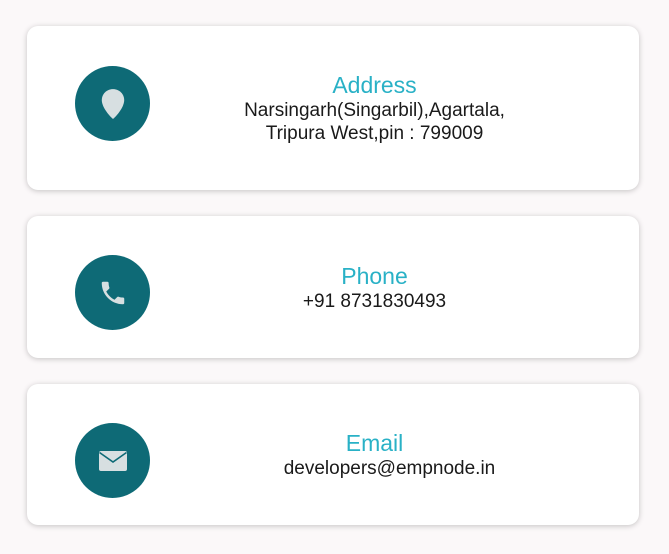 This screenshot has width=669, height=554. I want to click on location-pin-icon, so click(112, 103).